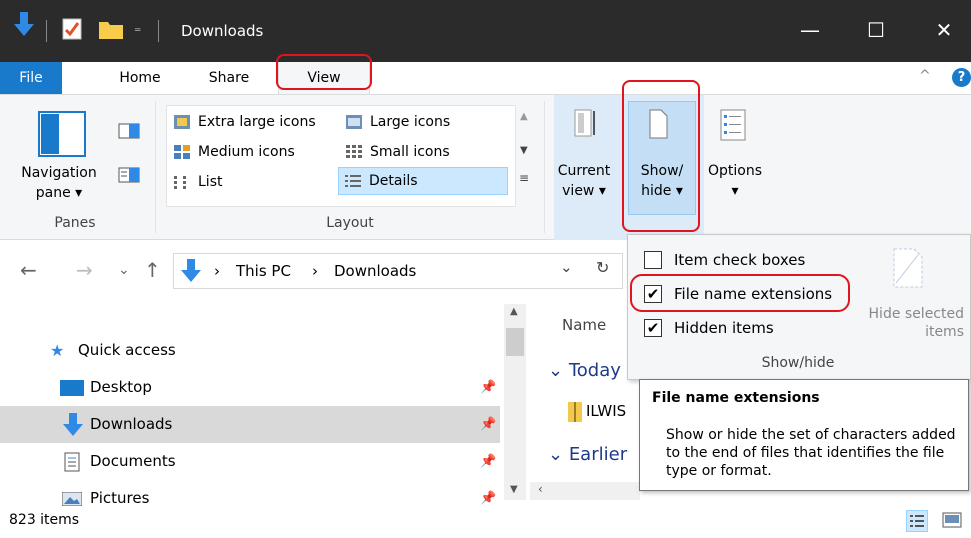 This screenshot has height=538, width=971. I want to click on show-hide-label-1: Show/, so click(662, 171).